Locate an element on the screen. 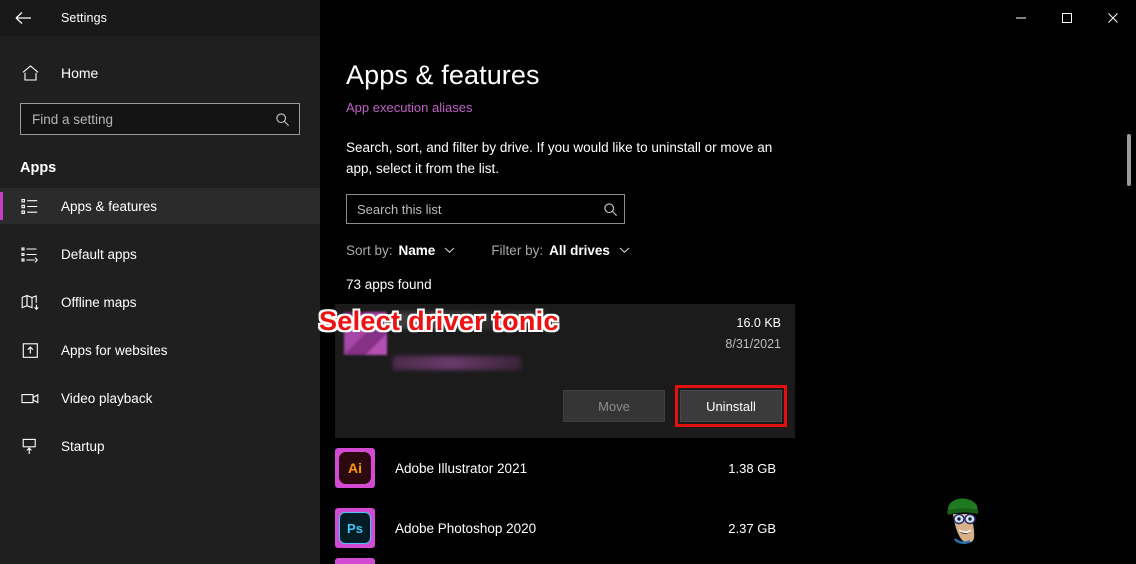  map-download-icon is located at coordinates (30, 302).